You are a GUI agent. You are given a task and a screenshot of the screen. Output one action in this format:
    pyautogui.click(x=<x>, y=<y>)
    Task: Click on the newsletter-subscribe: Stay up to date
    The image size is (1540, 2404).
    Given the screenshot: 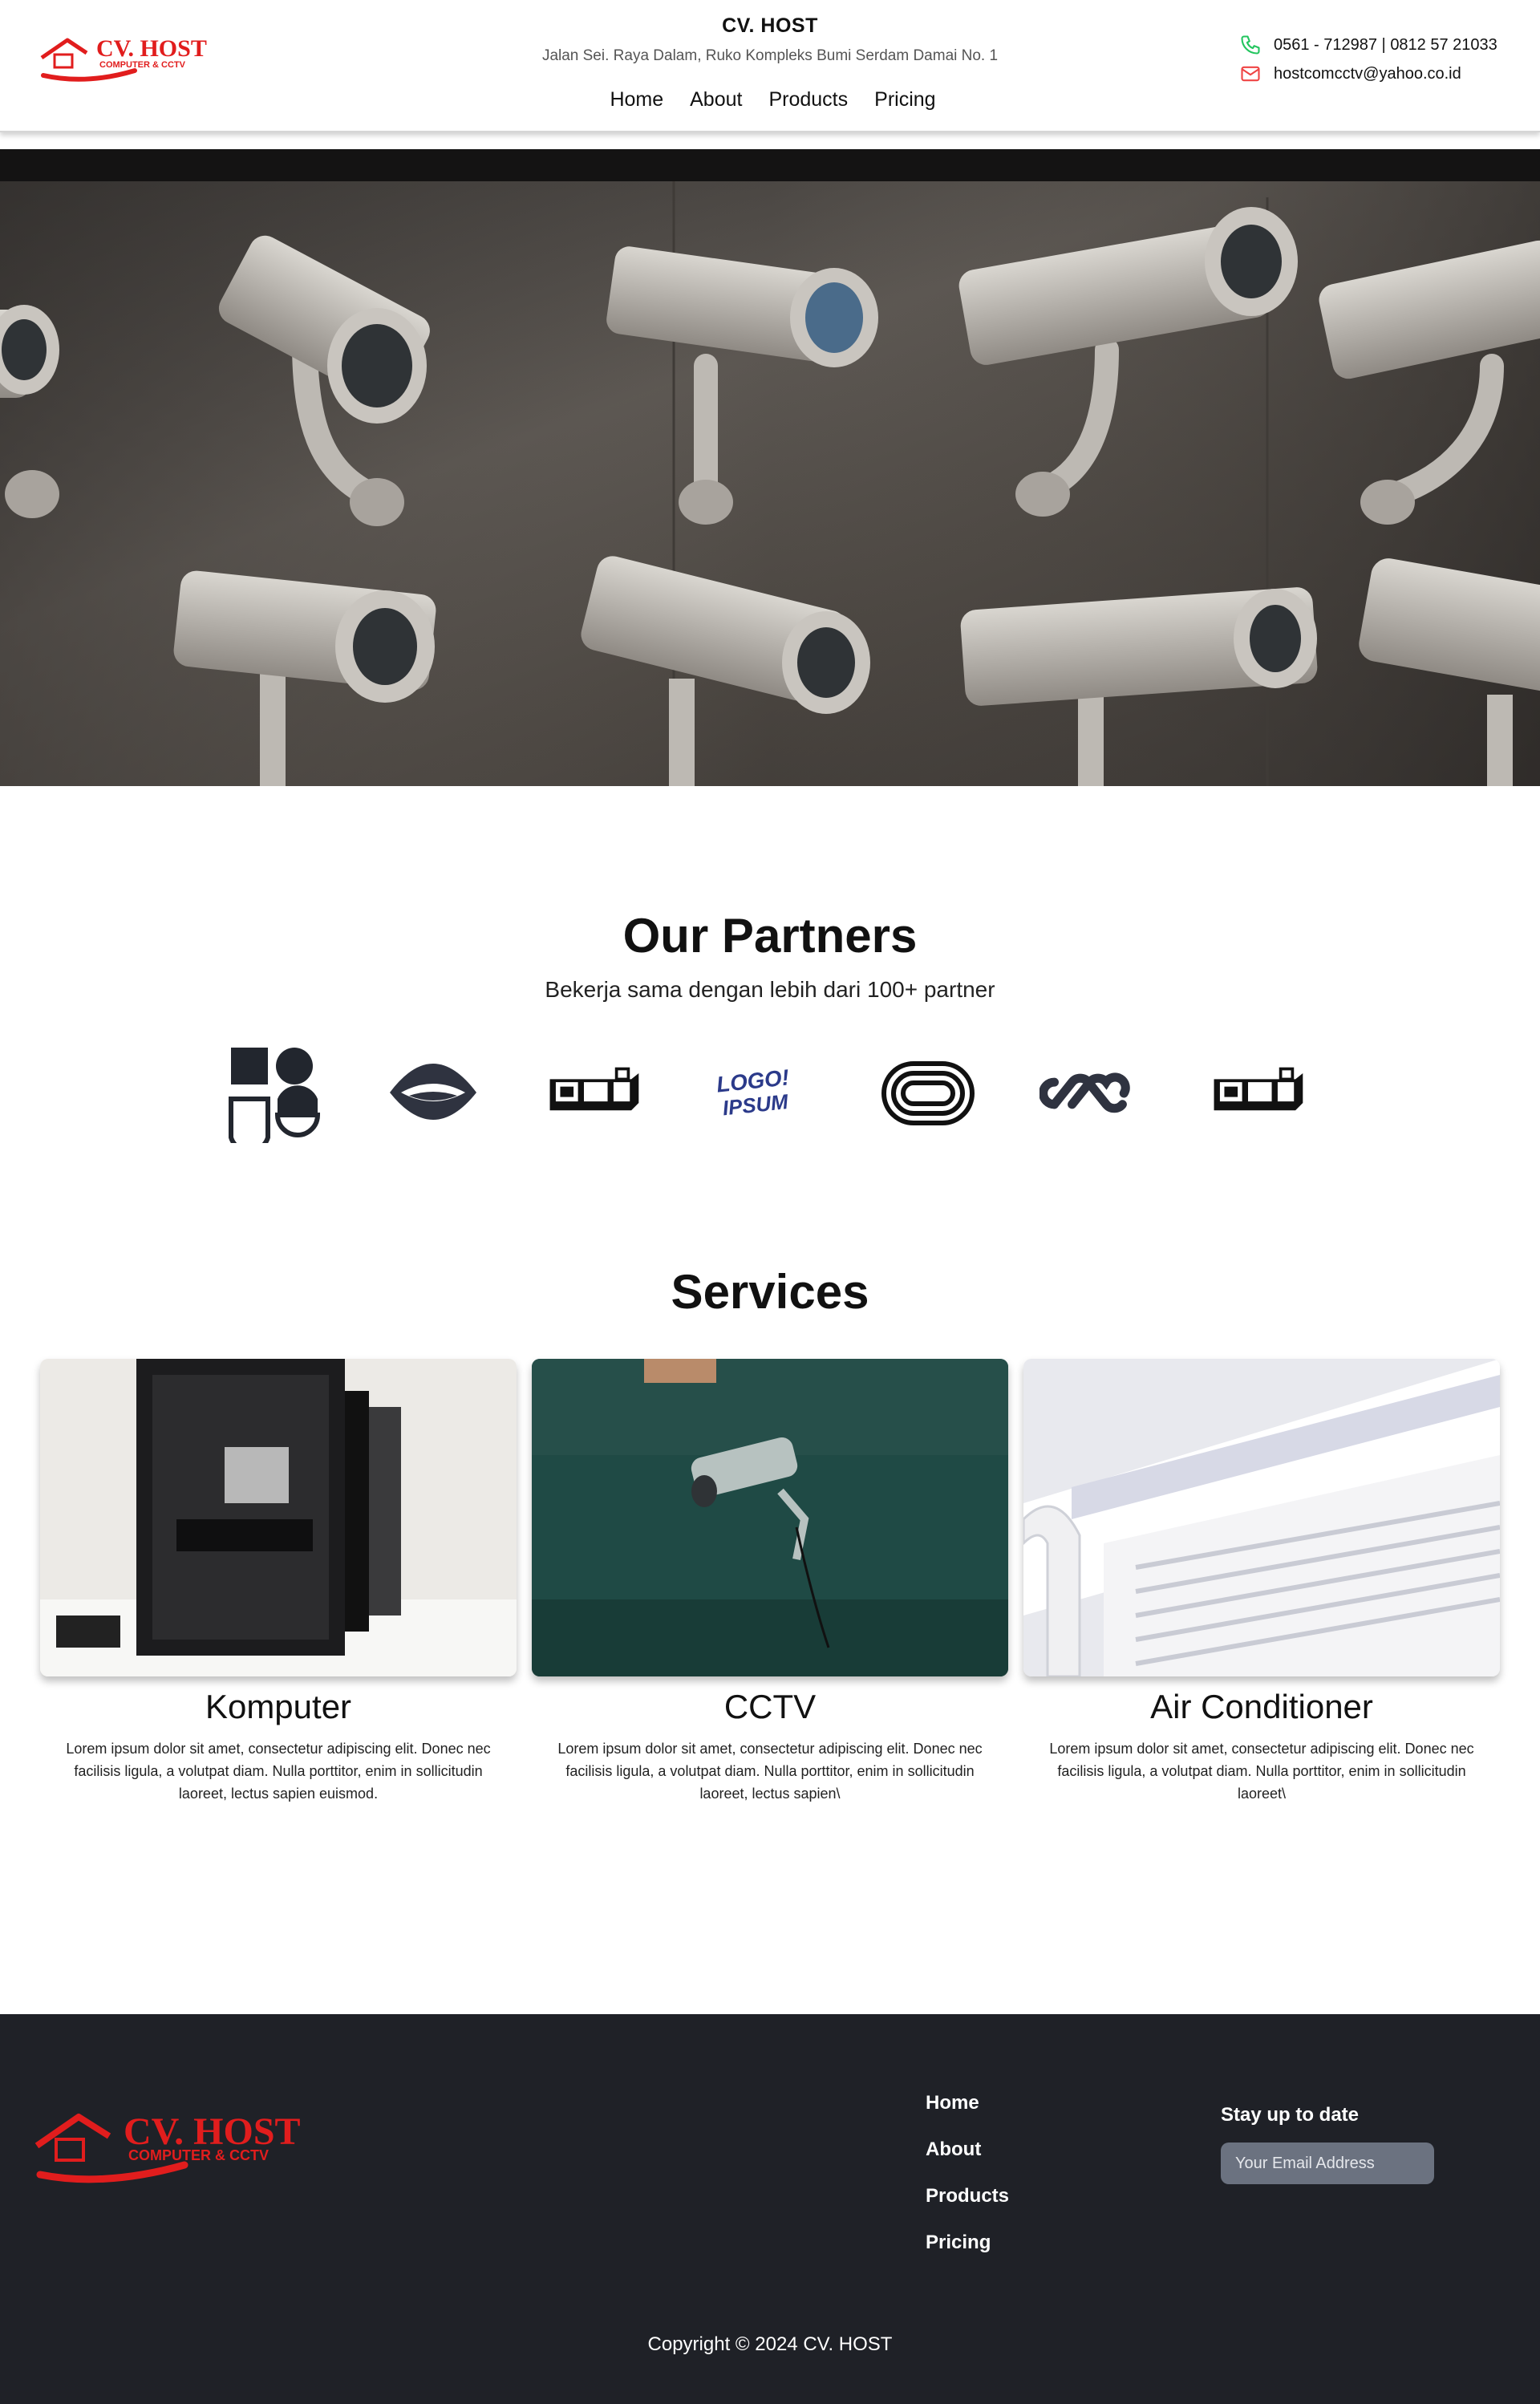 What is the action you would take?
    pyautogui.click(x=1334, y=2144)
    